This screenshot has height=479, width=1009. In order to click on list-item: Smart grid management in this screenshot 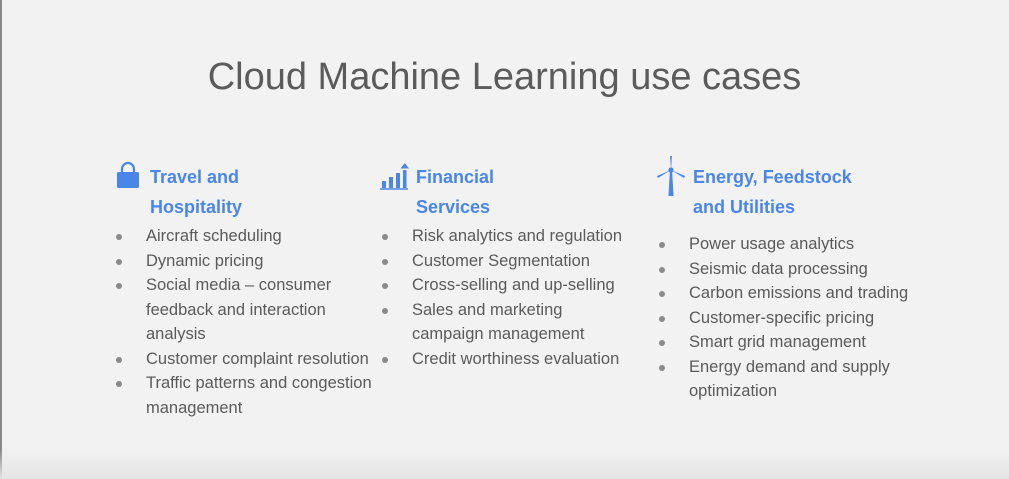, I will do `click(795, 342)`.